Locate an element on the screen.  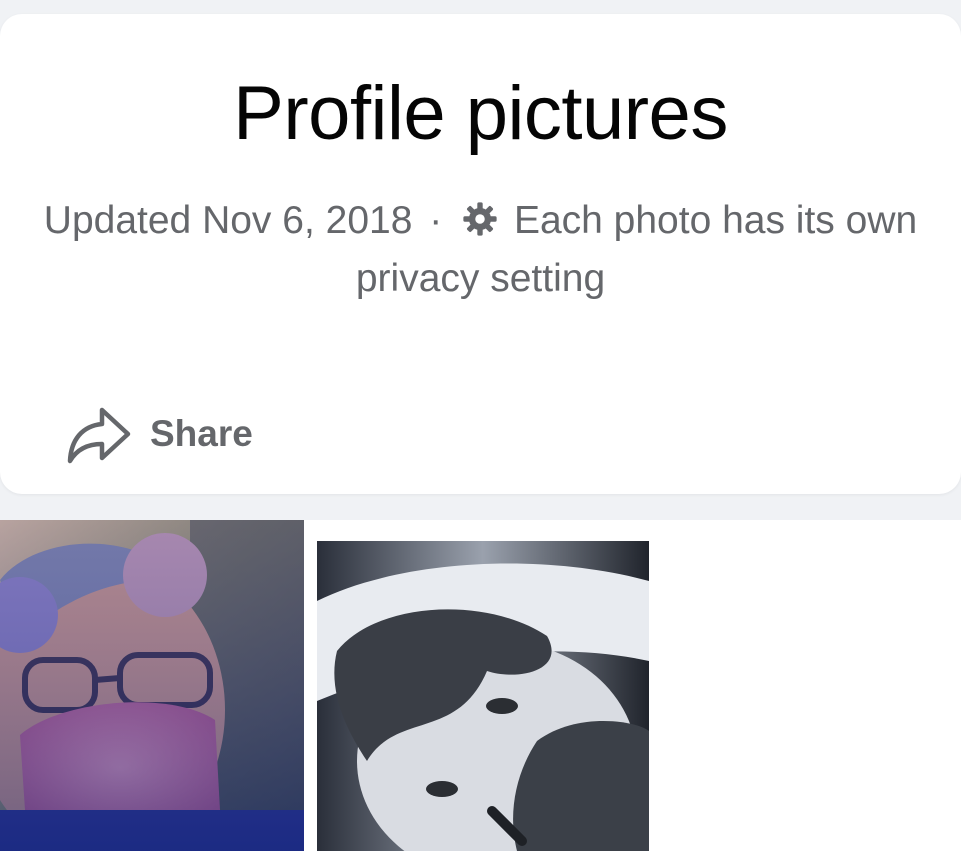
gear-icon is located at coordinates (480, 216).